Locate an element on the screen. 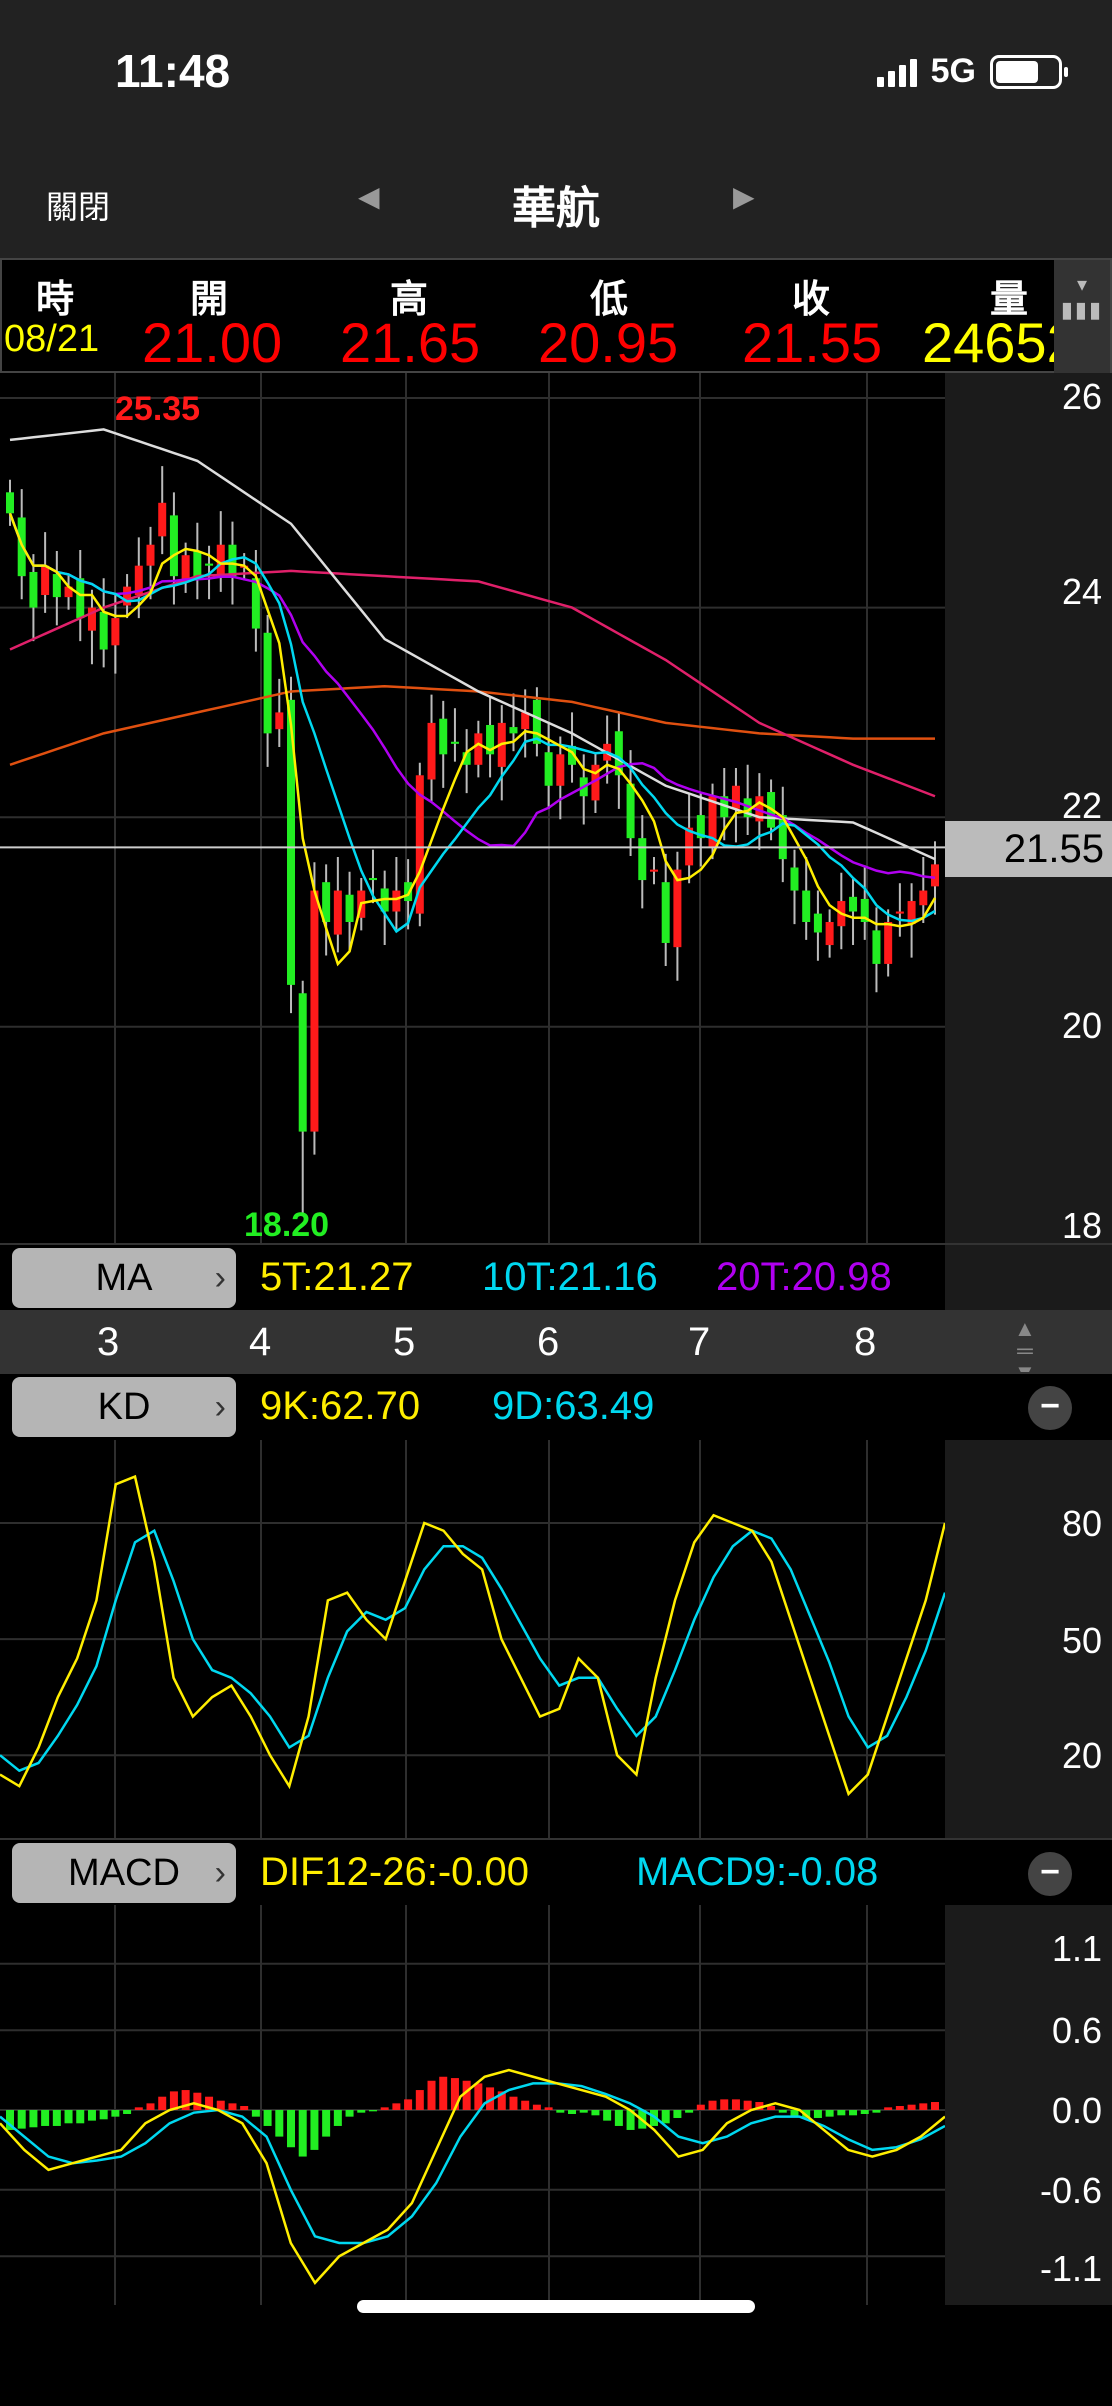 The height and width of the screenshot is (2406, 1112). price-tick: 26 is located at coordinates (1081, 396).